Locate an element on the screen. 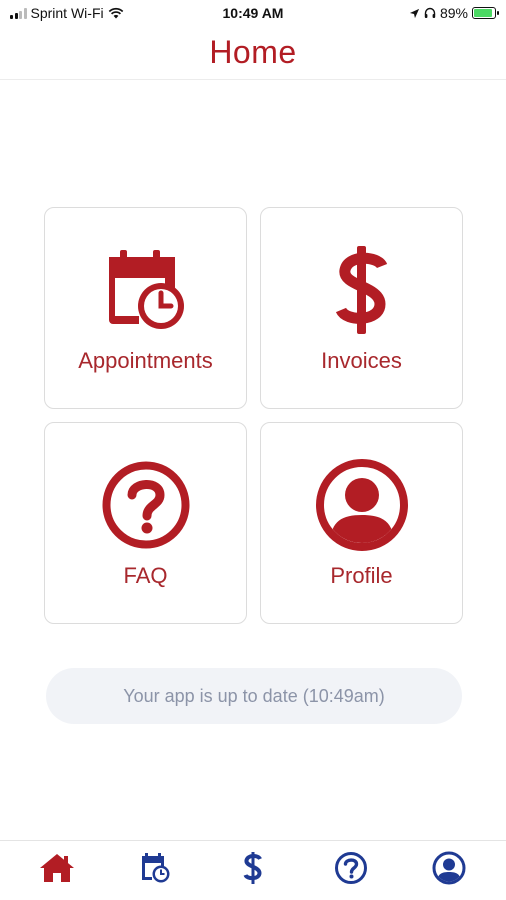 This screenshot has height=900, width=506. tab-invoices is located at coordinates (253, 868).